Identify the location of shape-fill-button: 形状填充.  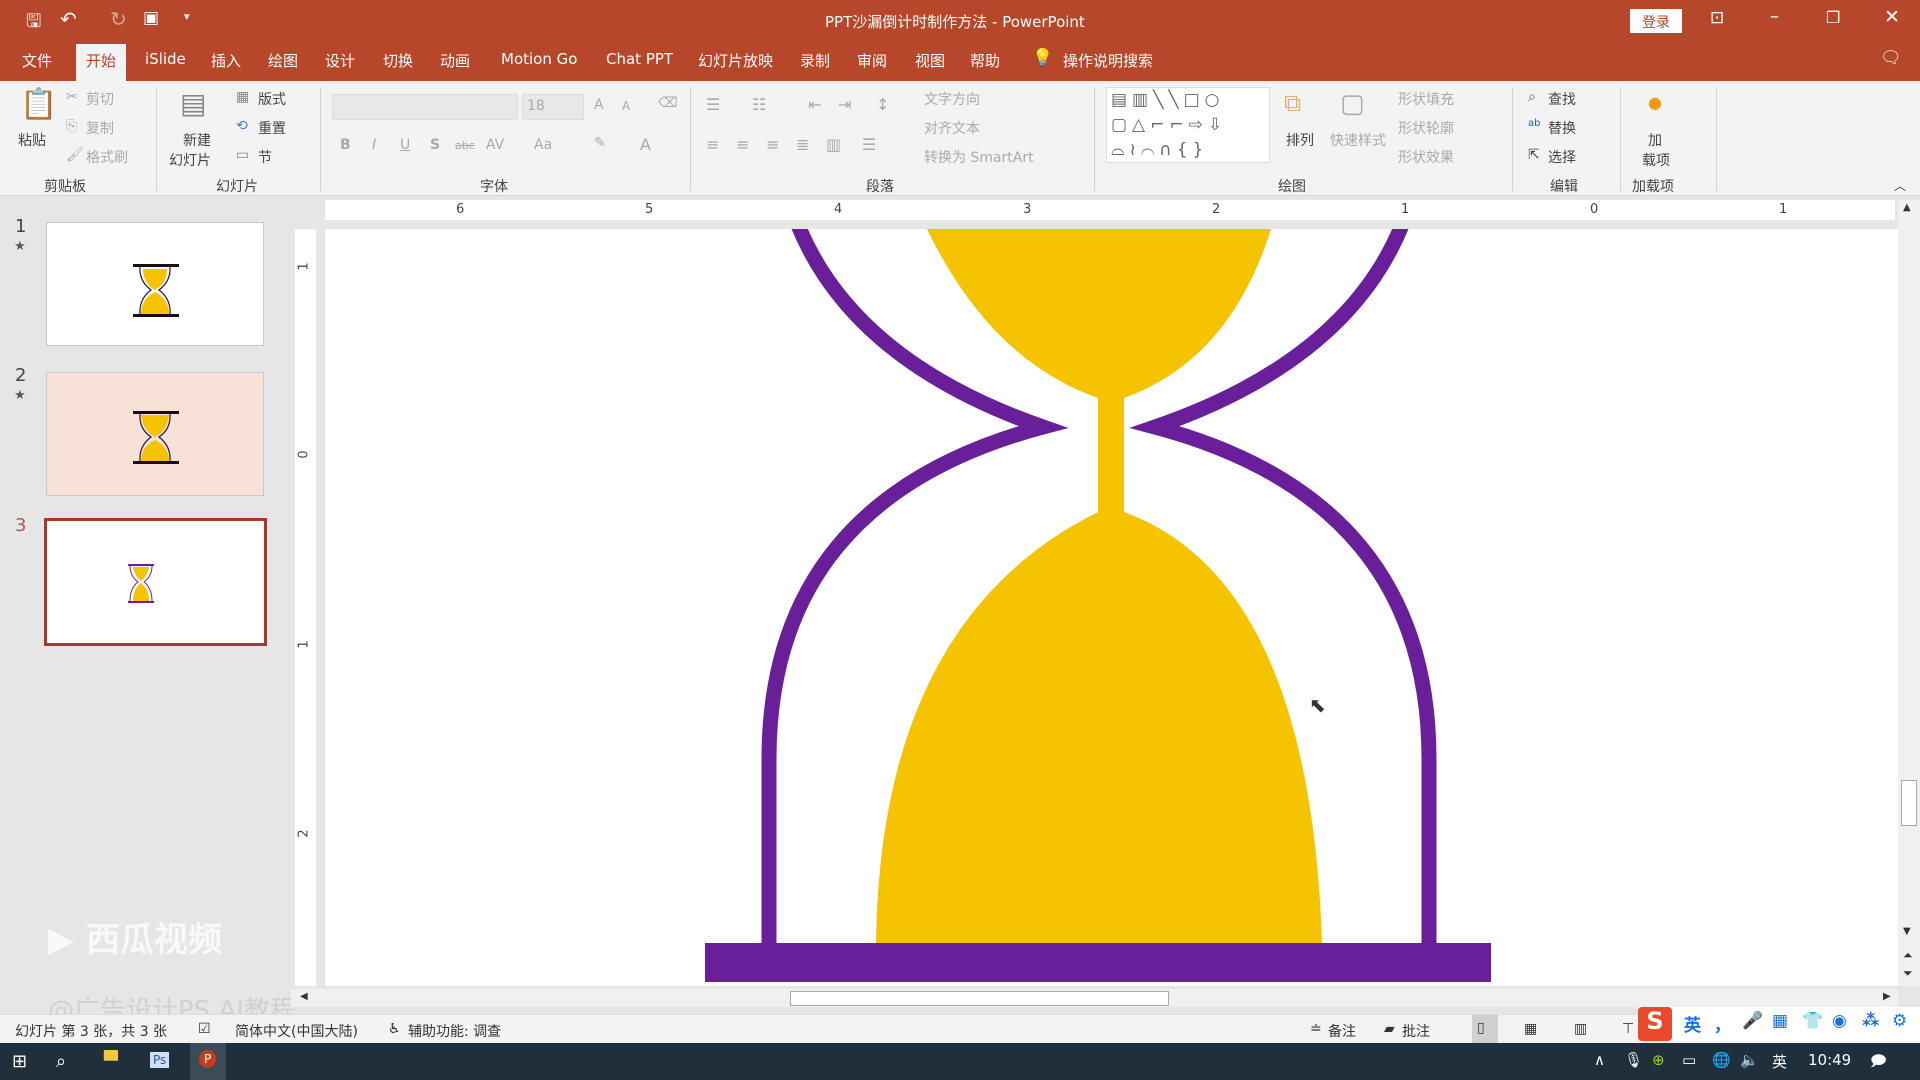
(1426, 99).